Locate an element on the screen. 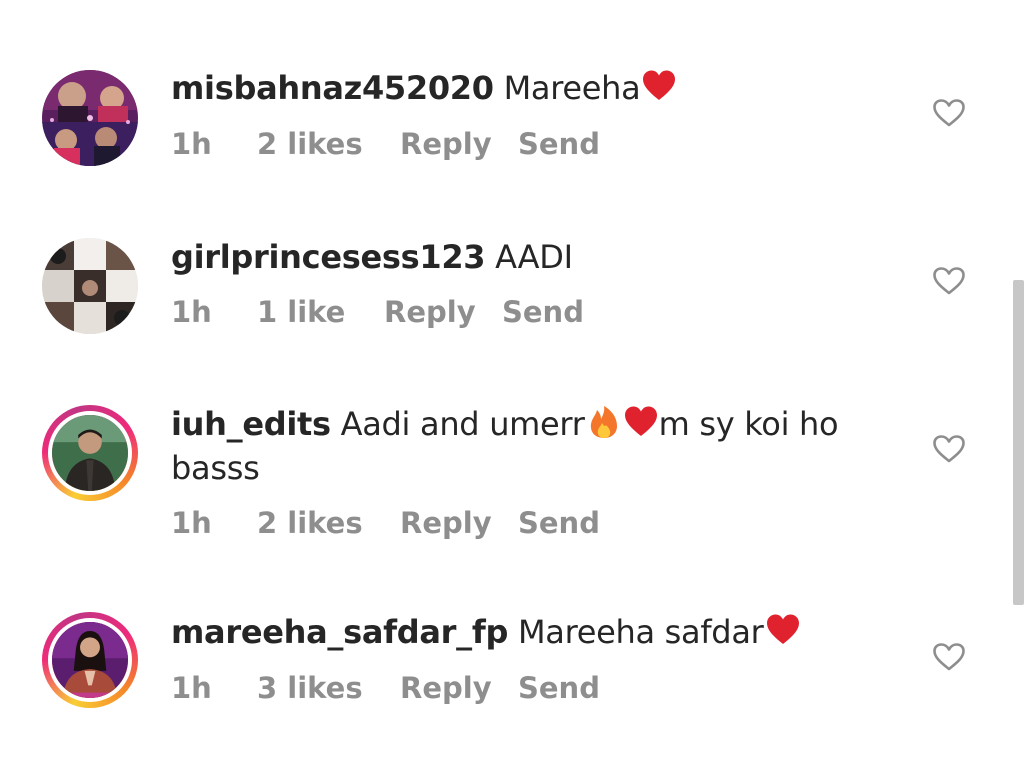 The image size is (1024, 763). likes-count: 3 likes is located at coordinates (310, 688).